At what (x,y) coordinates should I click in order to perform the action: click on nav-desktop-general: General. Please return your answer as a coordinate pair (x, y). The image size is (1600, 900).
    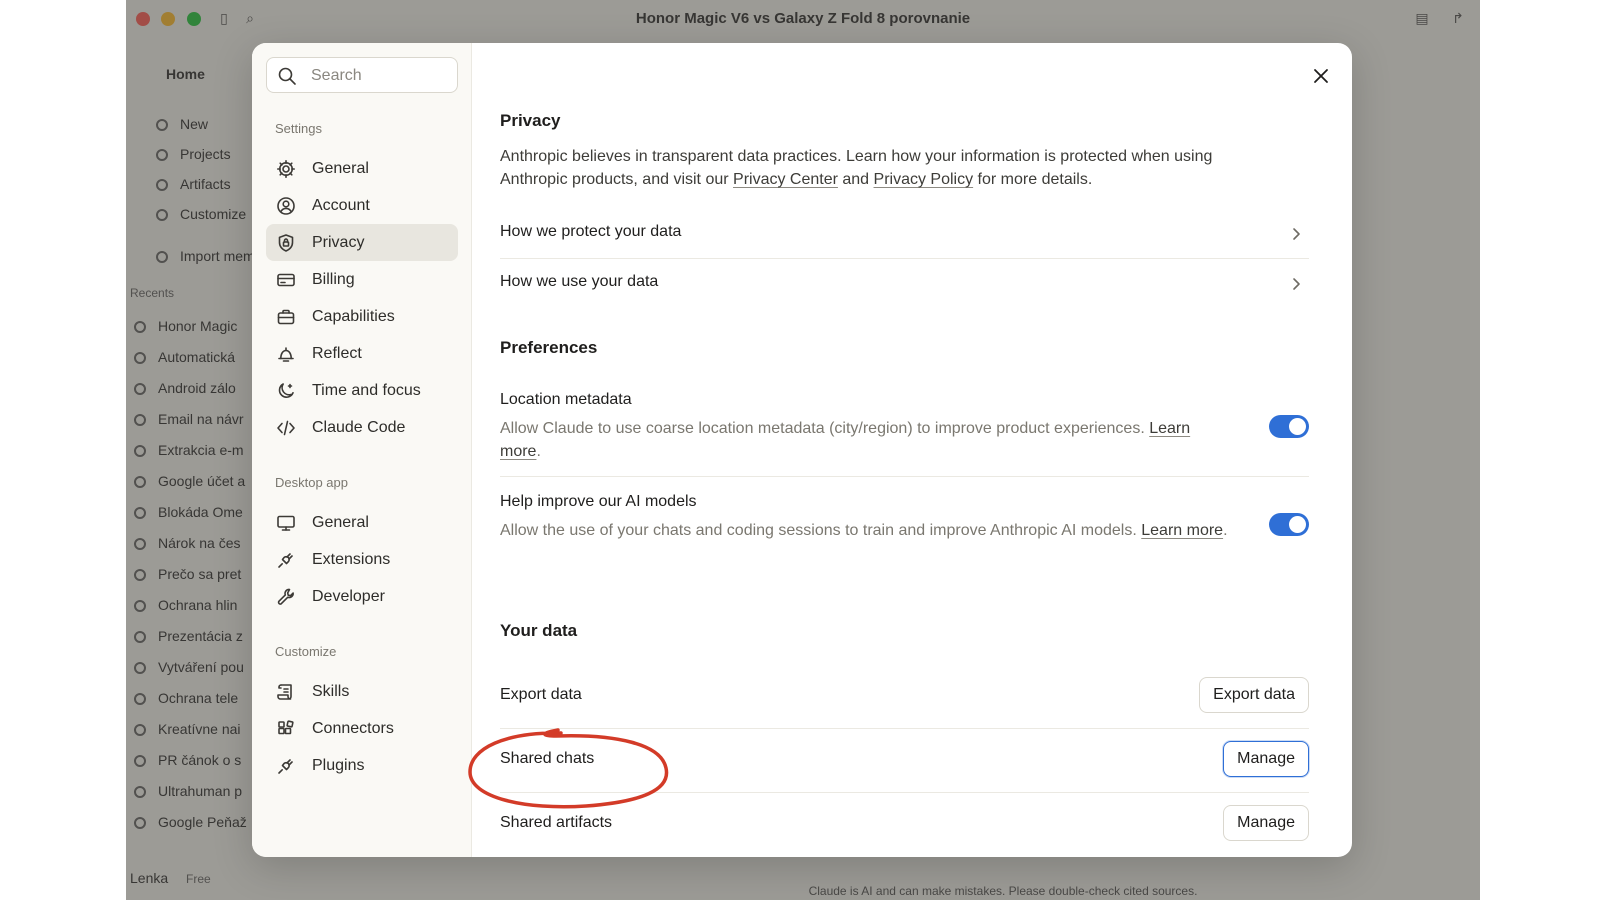
    Looking at the image, I should click on (362, 522).